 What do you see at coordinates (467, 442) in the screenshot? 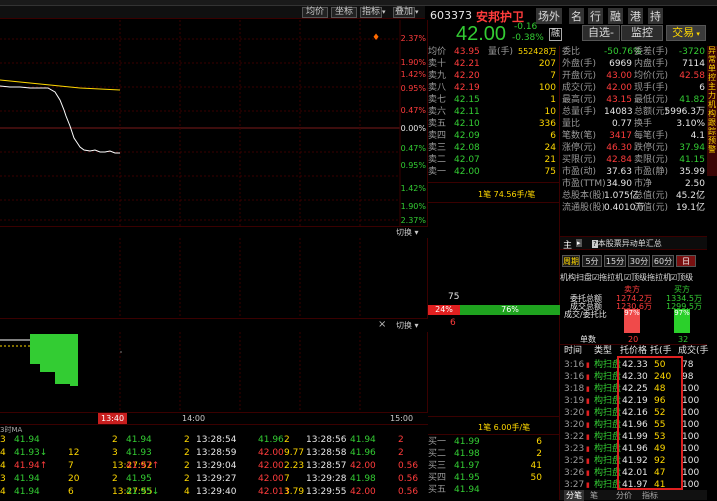
I see `level-price: 41.99` at bounding box center [467, 442].